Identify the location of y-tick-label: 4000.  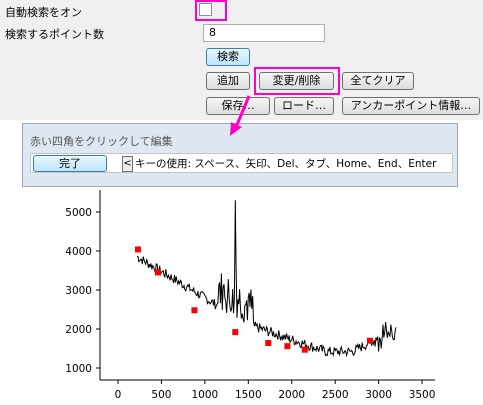
(78, 252).